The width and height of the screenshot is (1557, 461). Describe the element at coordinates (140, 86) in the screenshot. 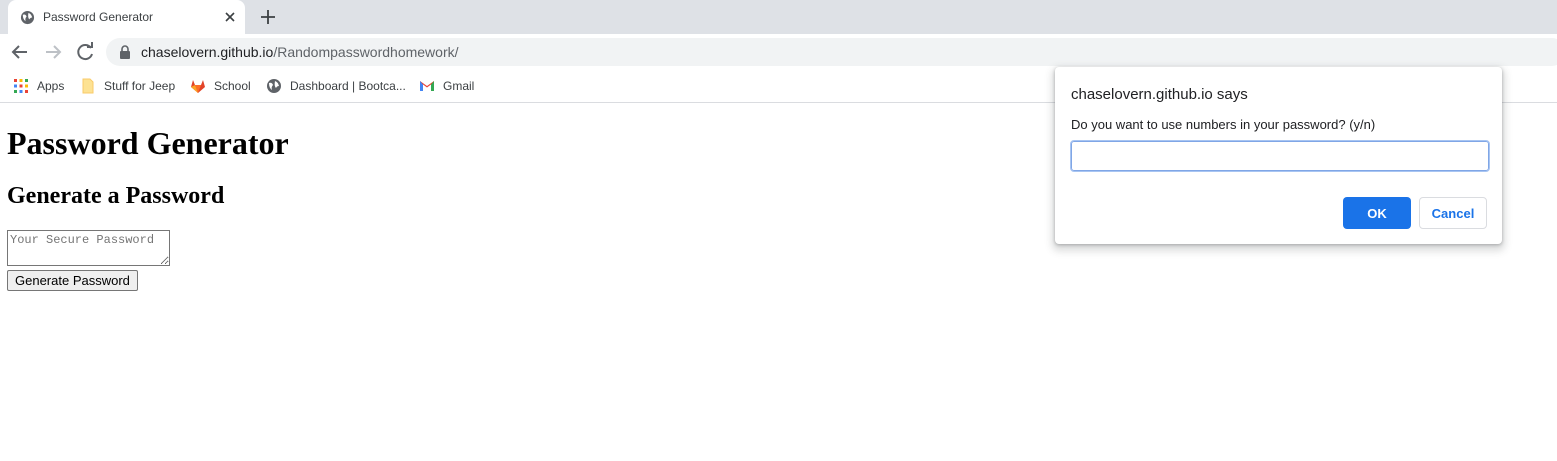

I see `bookmark-label: Stuff for Jeep` at that location.